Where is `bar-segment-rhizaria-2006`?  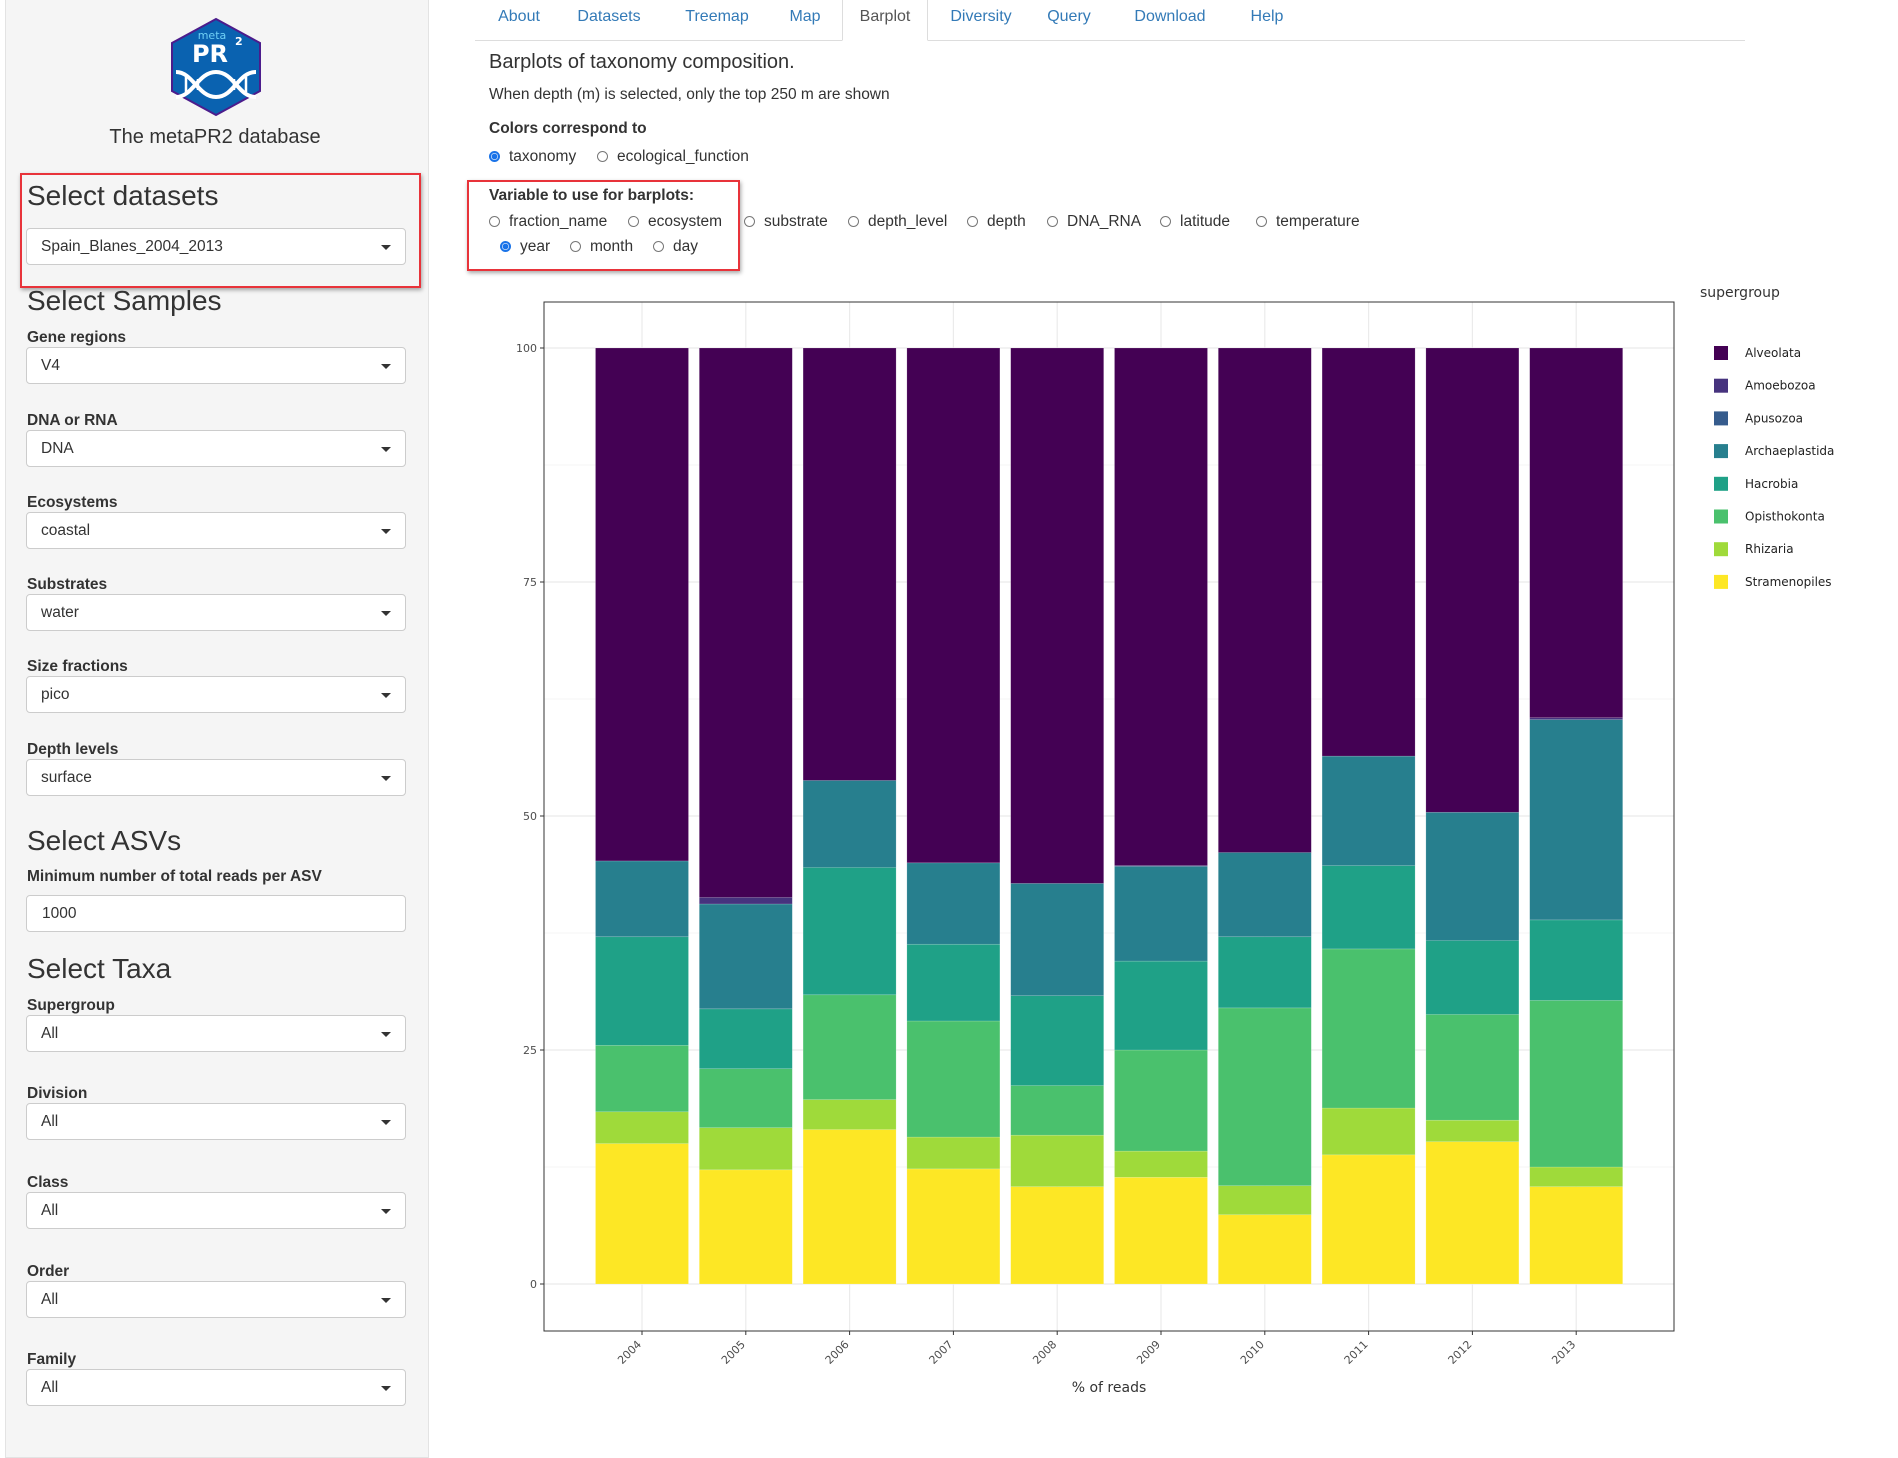 bar-segment-rhizaria-2006 is located at coordinates (849, 1114).